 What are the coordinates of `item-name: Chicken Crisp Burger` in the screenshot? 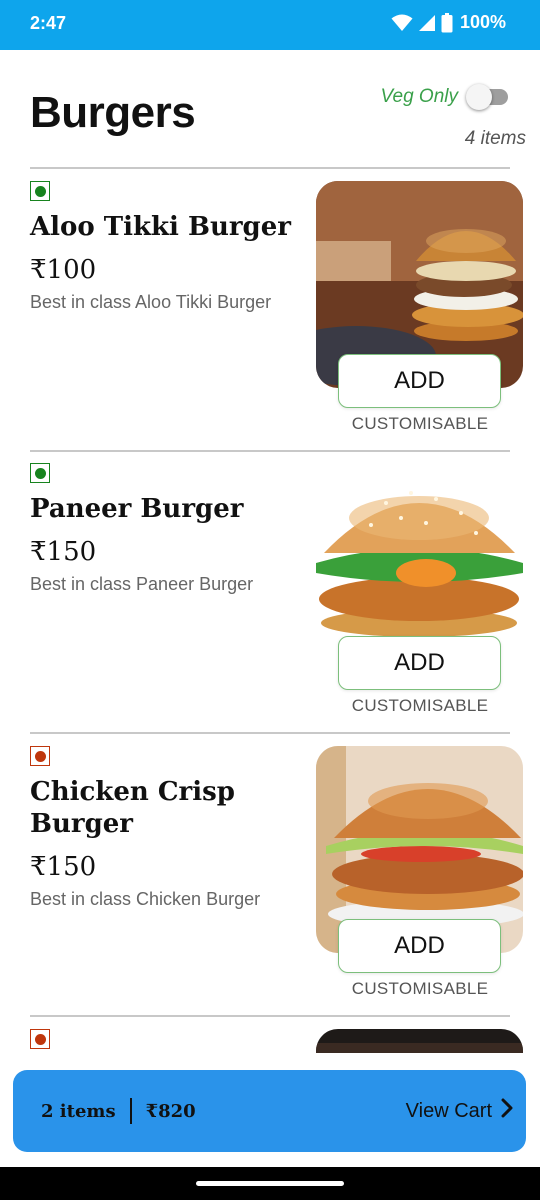 It's located at (132, 808).